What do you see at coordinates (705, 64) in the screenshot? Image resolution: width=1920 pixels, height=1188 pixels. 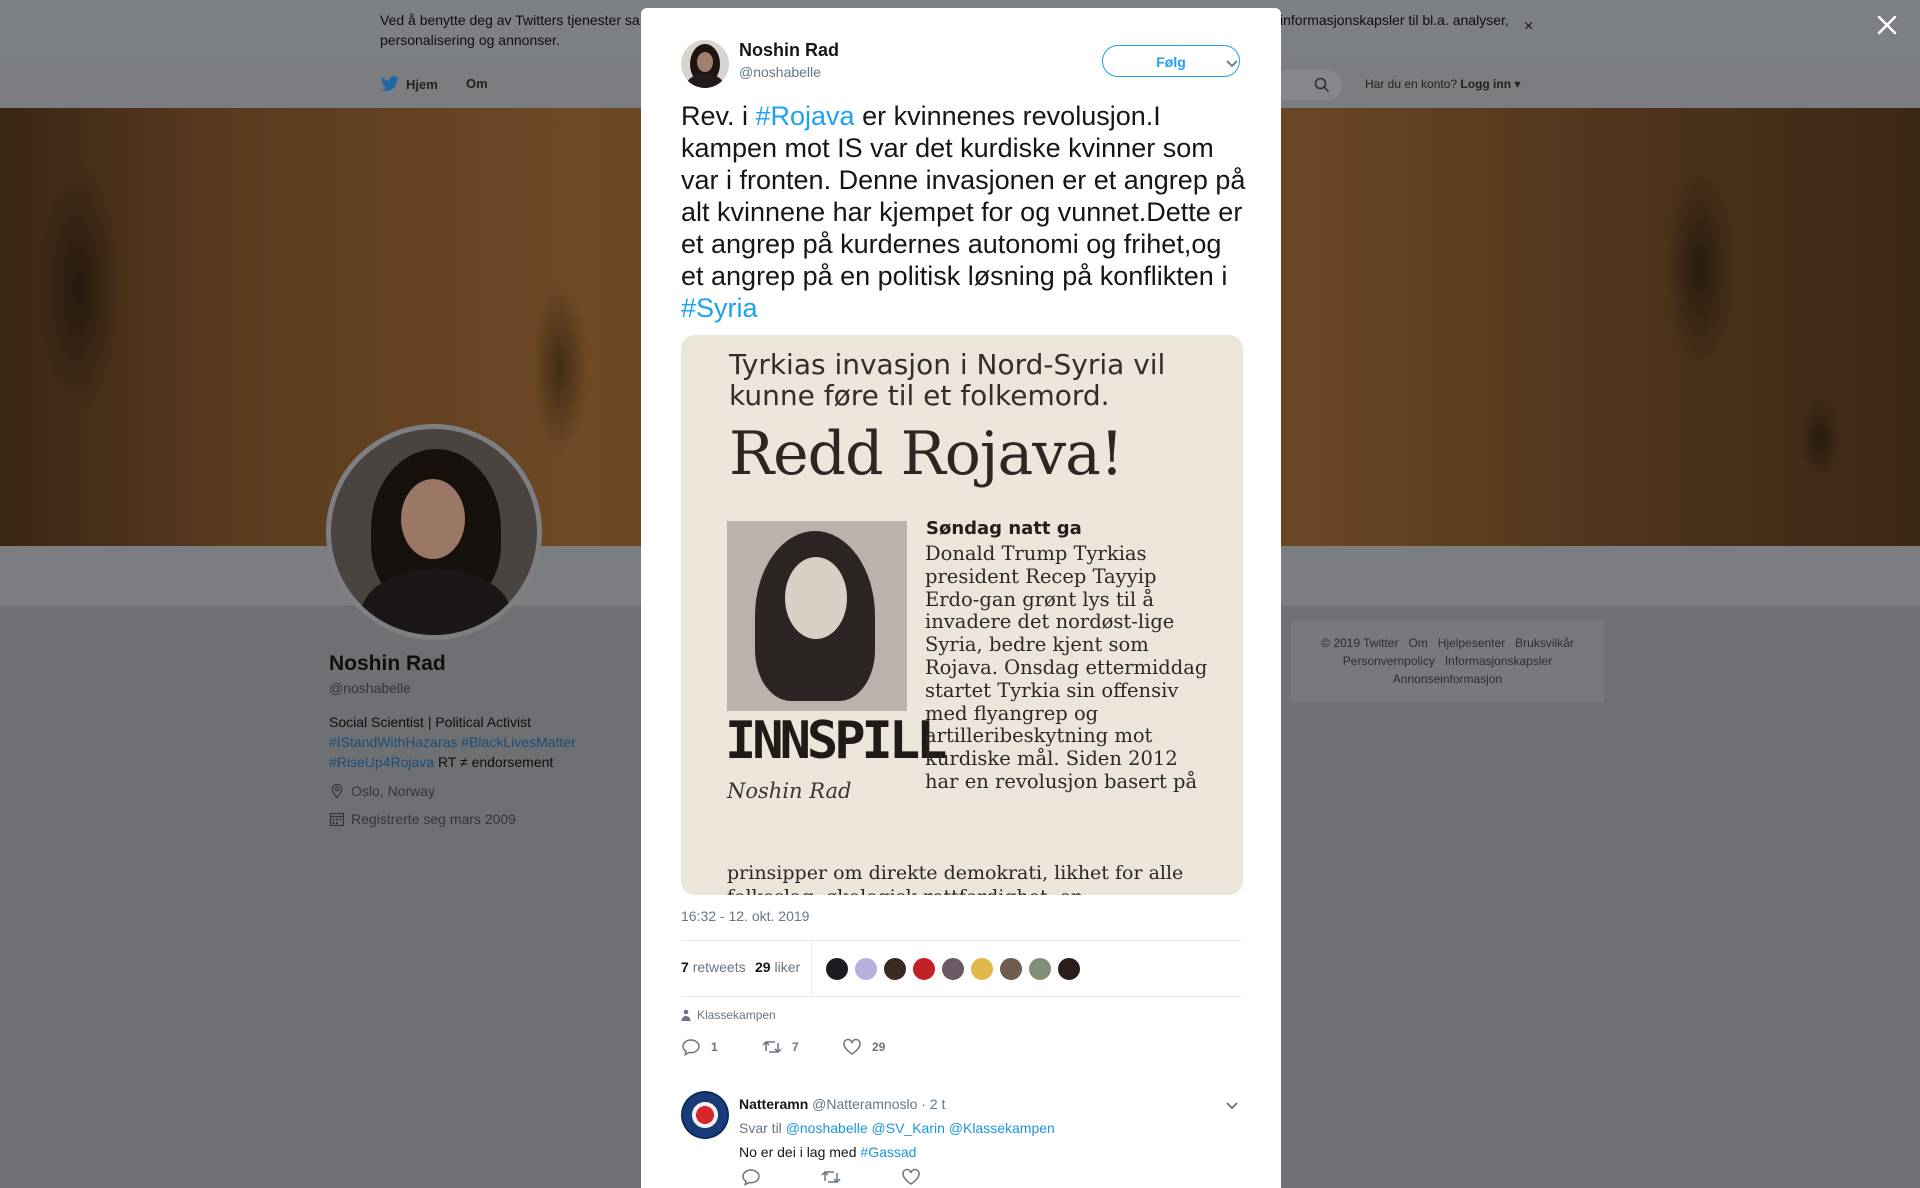 I see `author-avatar` at bounding box center [705, 64].